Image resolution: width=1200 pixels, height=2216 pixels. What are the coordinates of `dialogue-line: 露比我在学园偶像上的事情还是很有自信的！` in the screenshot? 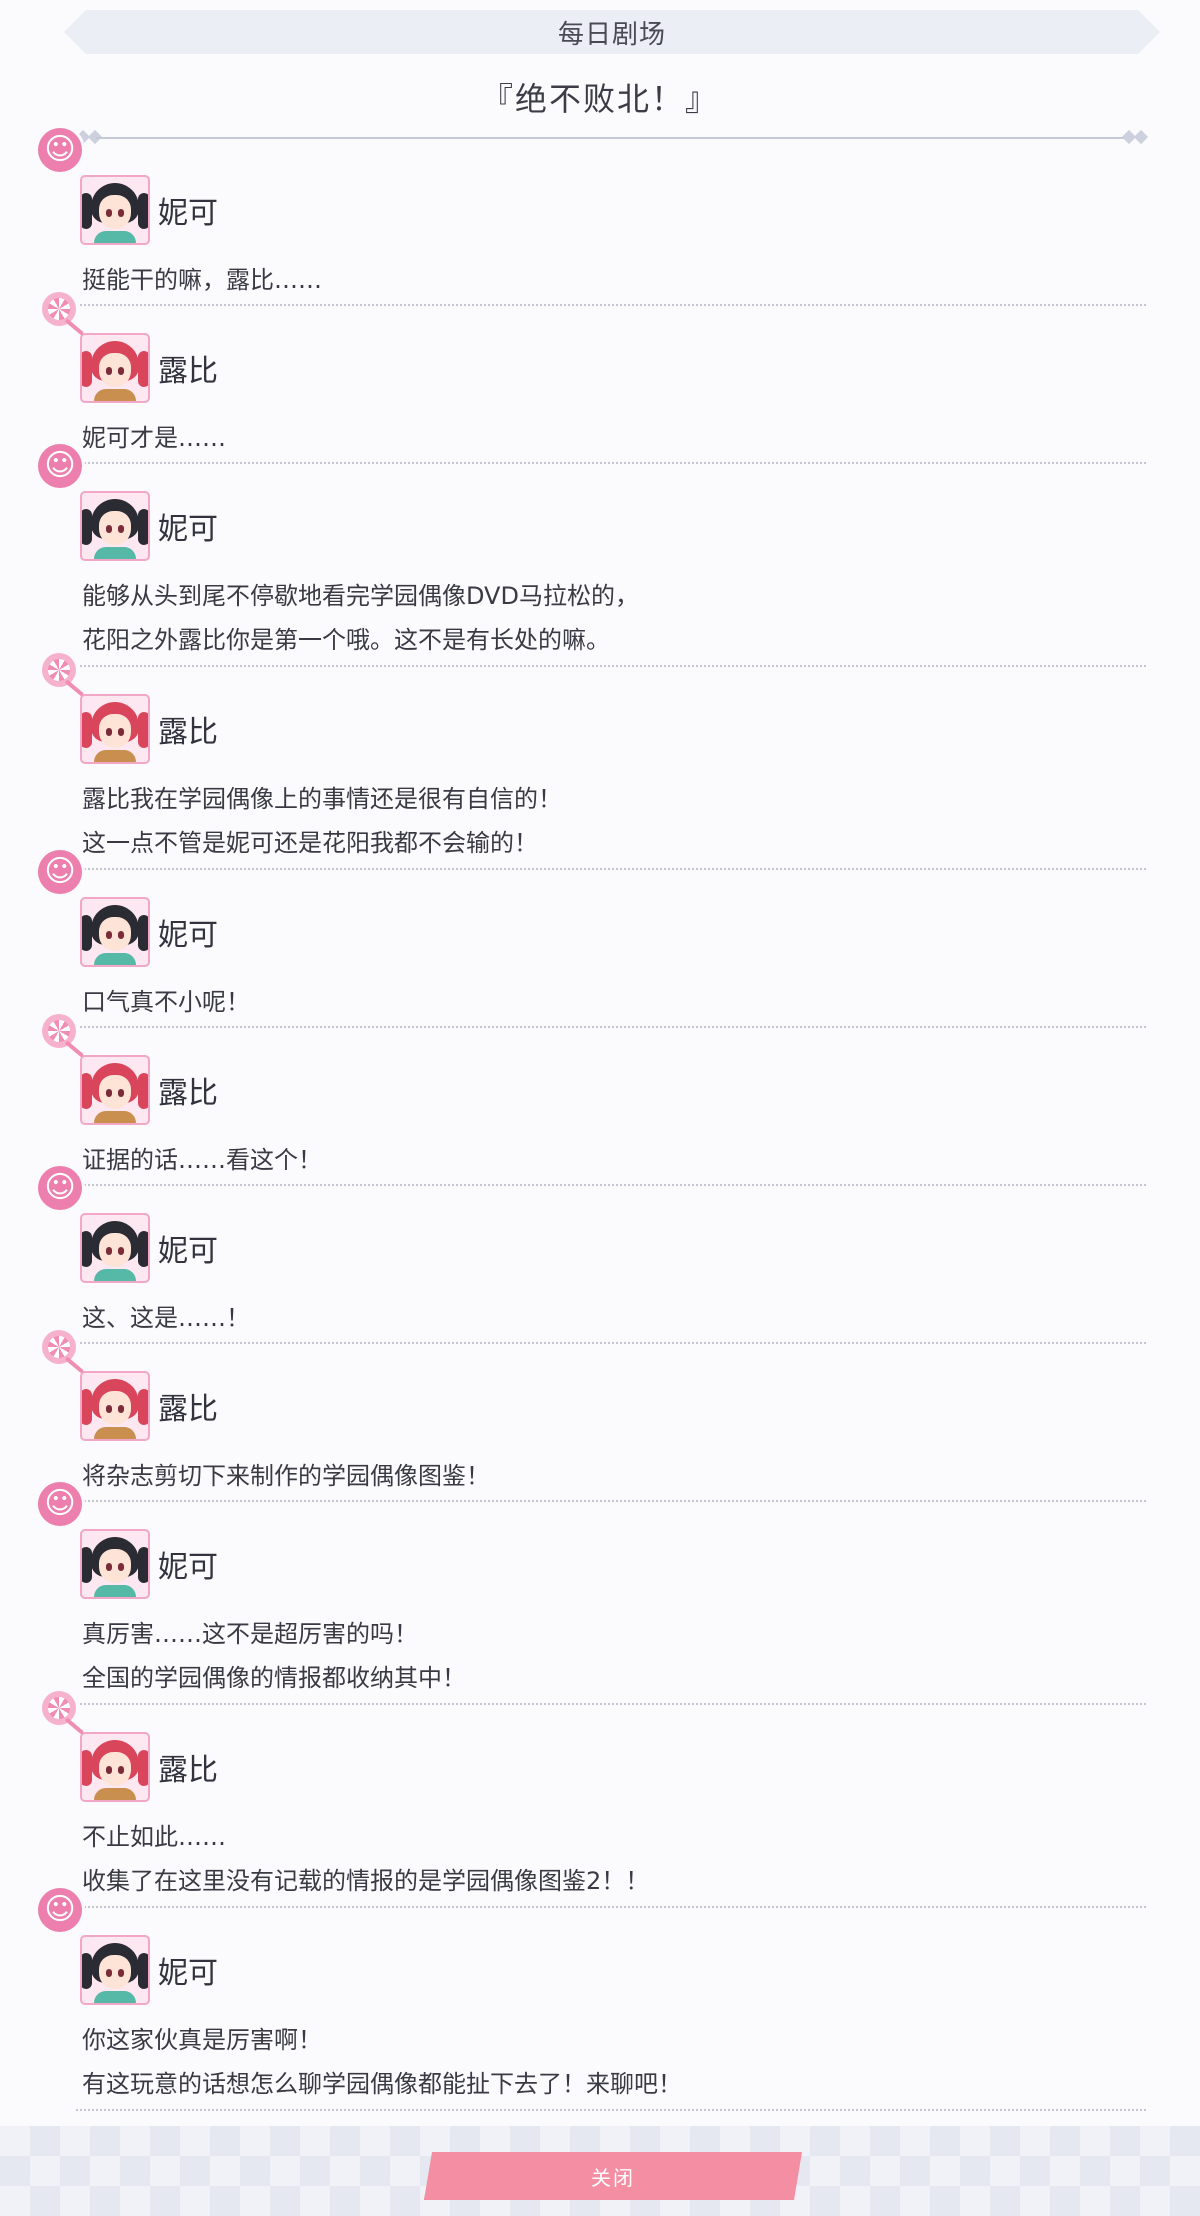 It's located at (322, 799).